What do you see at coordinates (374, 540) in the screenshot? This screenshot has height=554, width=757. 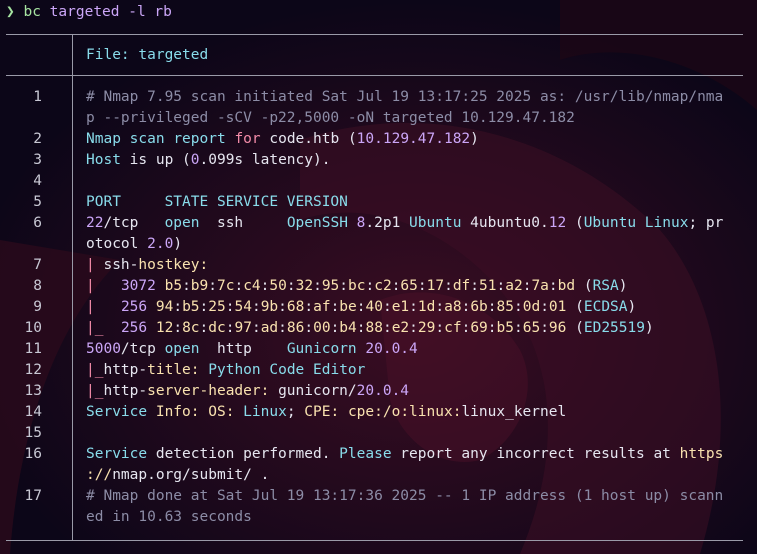 I see `footer-border` at bounding box center [374, 540].